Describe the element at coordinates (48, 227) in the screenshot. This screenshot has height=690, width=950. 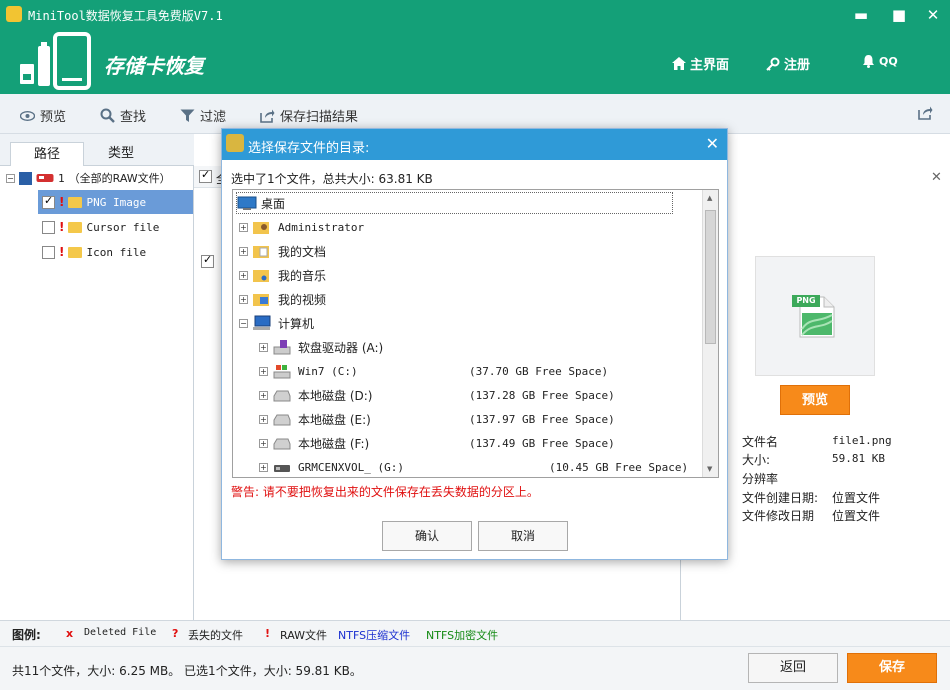
I see `tree-item-cursor-checkbox` at that location.